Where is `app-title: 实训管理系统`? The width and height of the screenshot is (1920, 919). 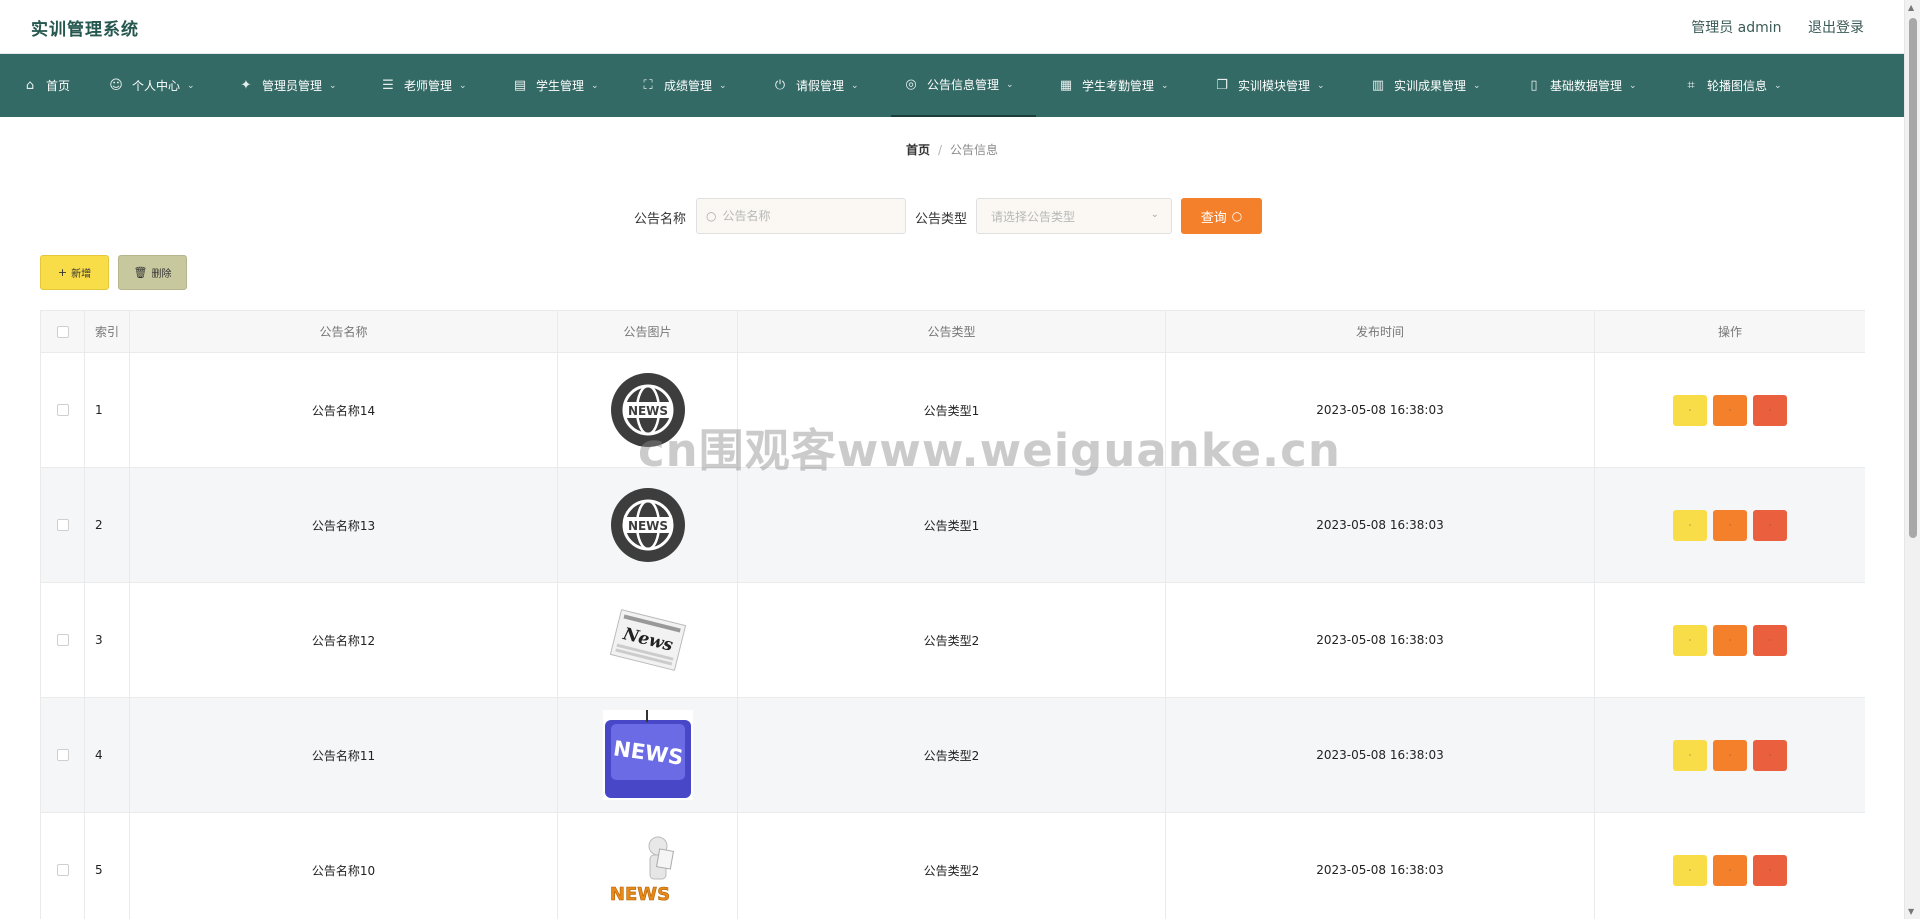 app-title: 实训管理系统 is located at coordinates (85, 30).